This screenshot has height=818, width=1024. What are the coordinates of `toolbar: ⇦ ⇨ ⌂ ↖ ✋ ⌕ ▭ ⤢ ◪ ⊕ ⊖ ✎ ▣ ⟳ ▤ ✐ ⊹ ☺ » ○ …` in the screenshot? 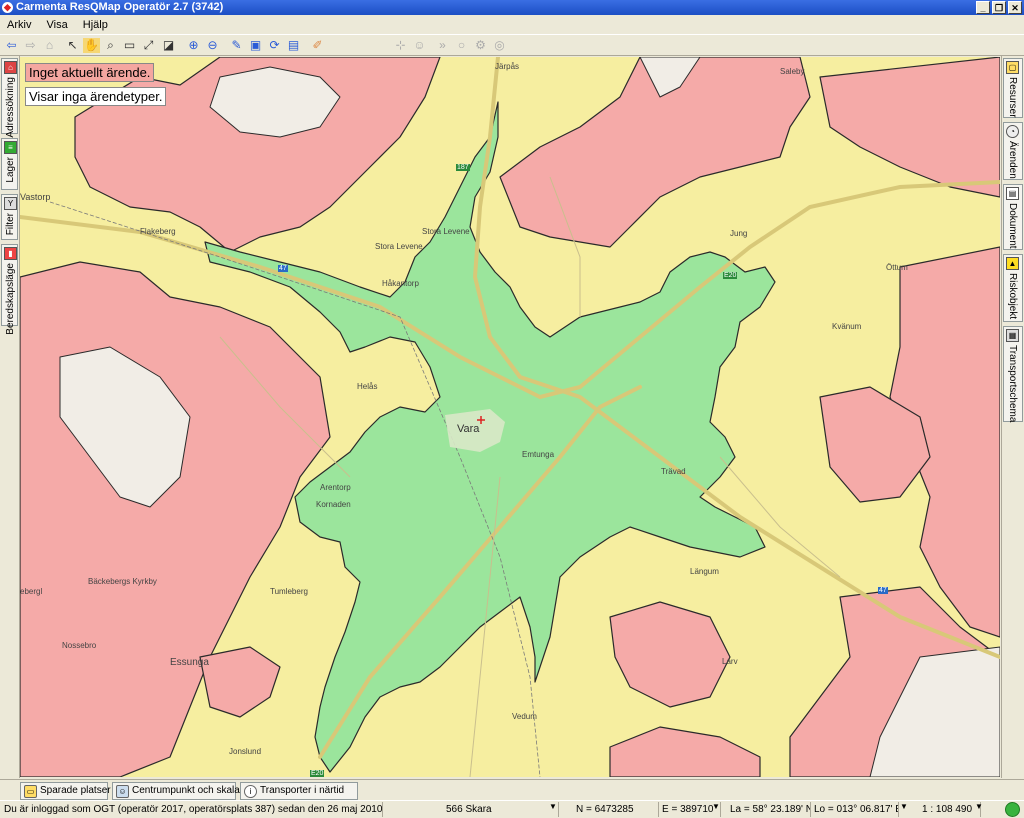 It's located at (512, 45).